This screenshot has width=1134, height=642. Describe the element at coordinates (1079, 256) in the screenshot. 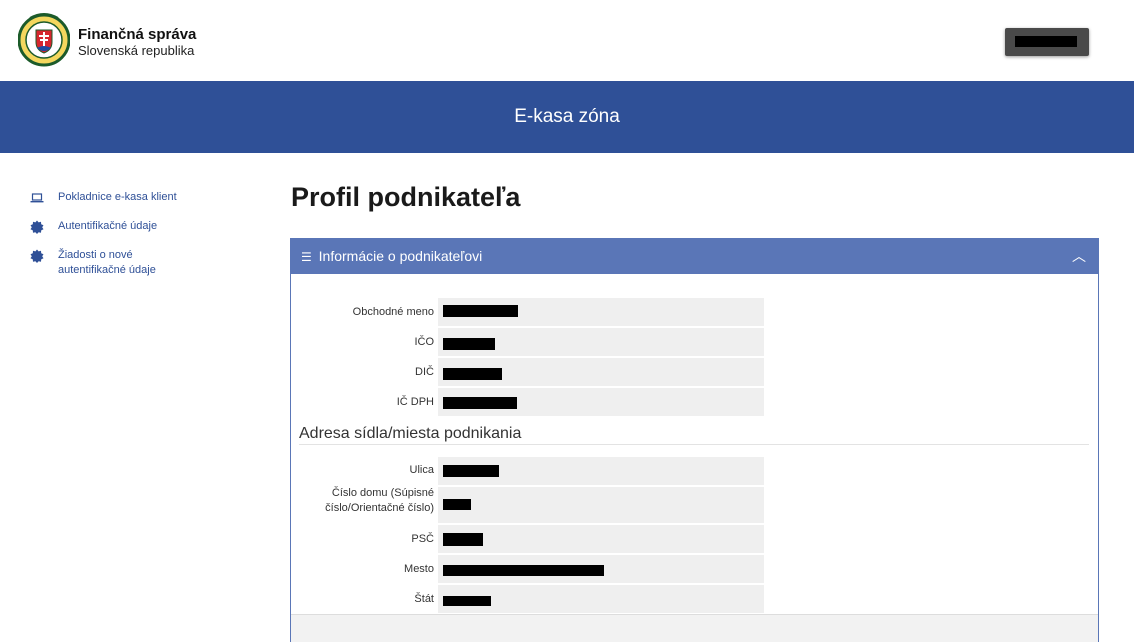

I see `chevron-up-icon: ︿` at that location.